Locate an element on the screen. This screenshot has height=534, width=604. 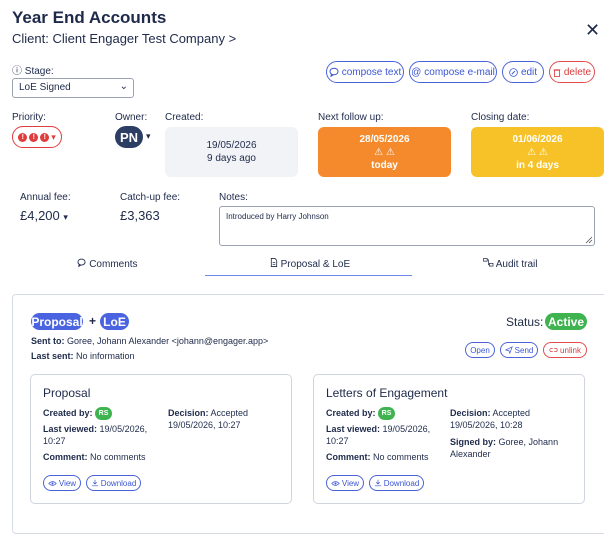
edit-button: edit is located at coordinates (523, 72).